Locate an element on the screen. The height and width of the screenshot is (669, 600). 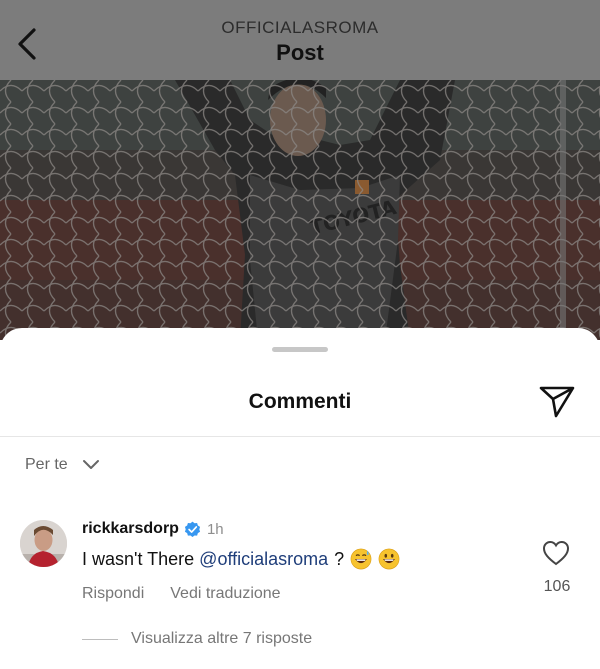
sheet-divider is located at coordinates (300, 436).